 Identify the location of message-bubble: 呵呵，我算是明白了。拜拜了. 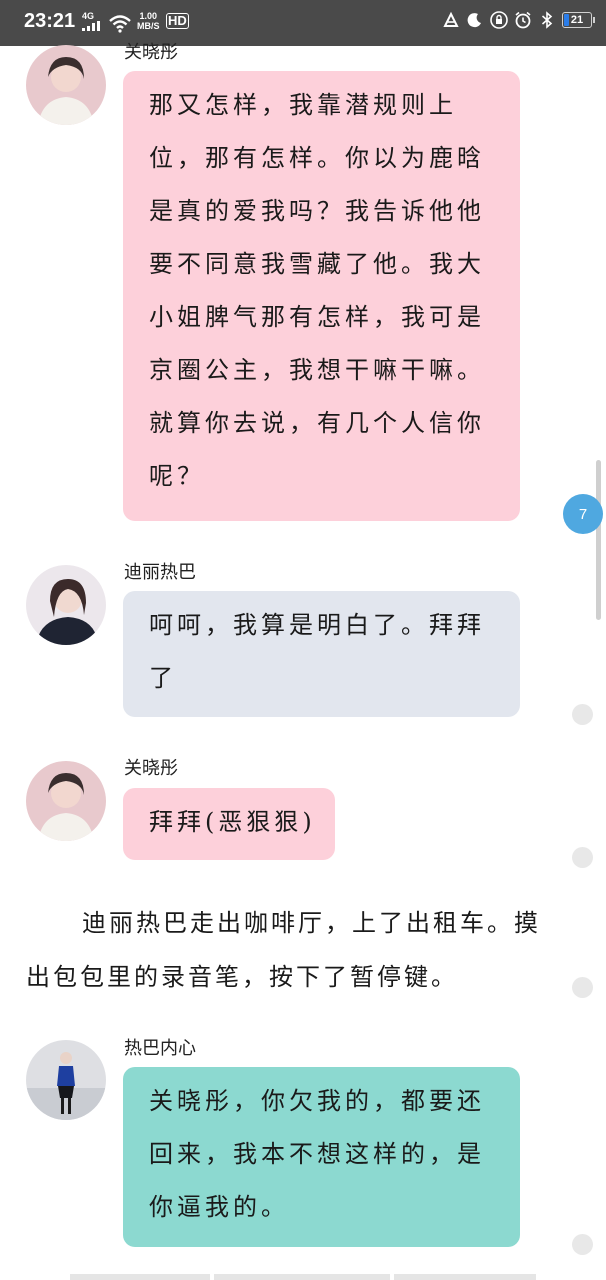
(321, 654).